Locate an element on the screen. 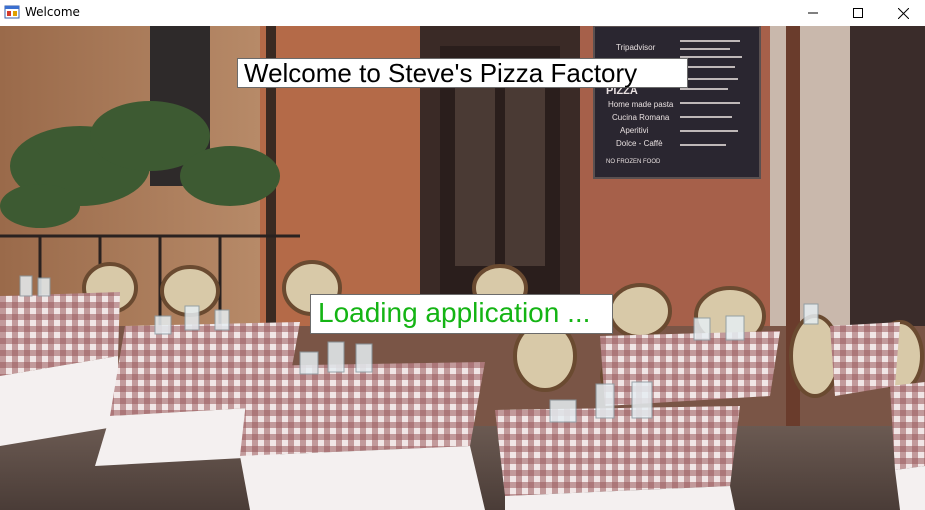 The height and width of the screenshot is (510, 925). maximize-button is located at coordinates (858, 13).